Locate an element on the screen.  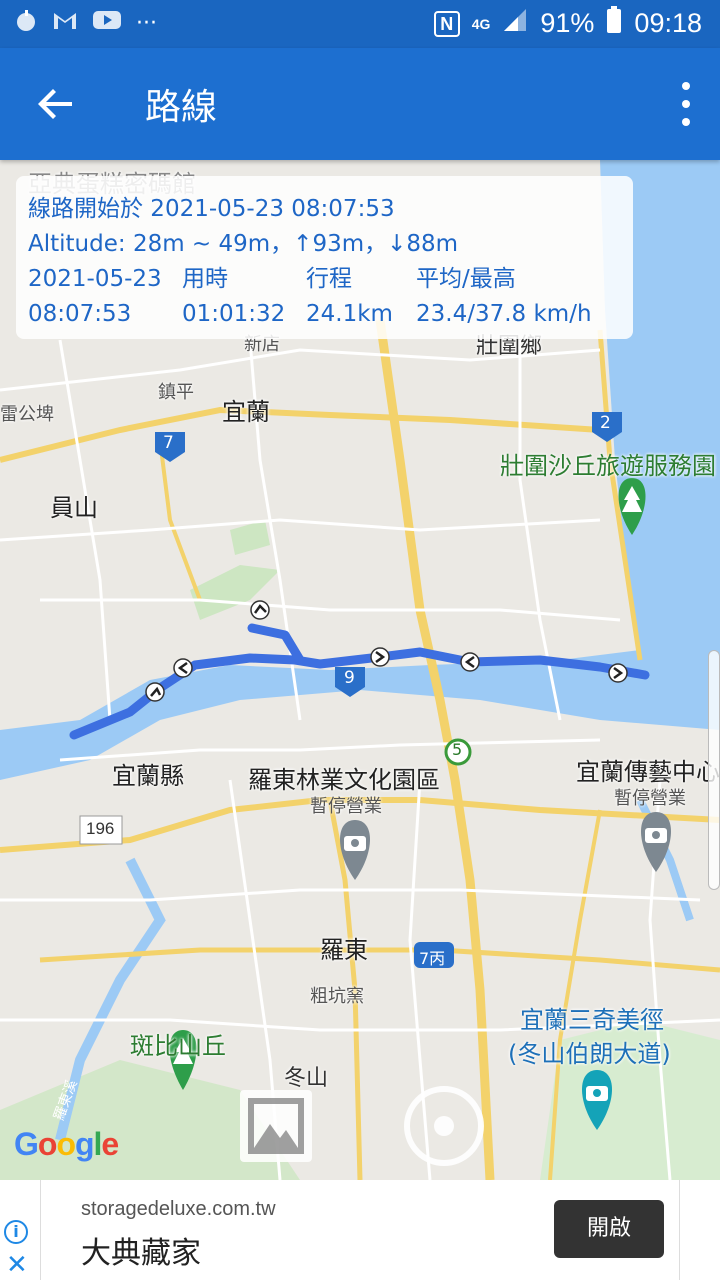
photo-button is located at coordinates (276, 1126).